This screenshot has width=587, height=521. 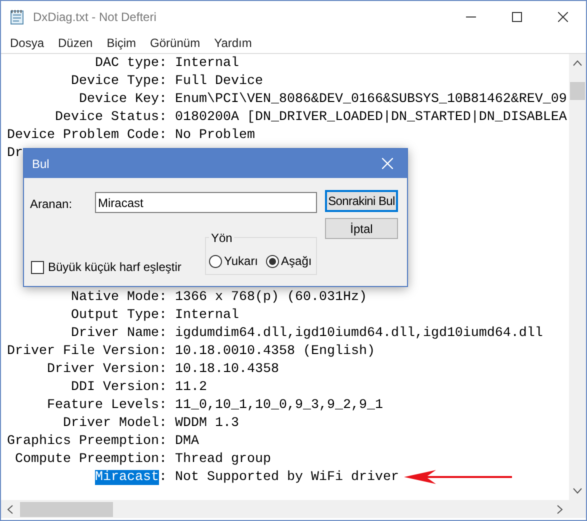 What do you see at coordinates (187, 442) in the screenshot?
I see `field-value: DMA` at bounding box center [187, 442].